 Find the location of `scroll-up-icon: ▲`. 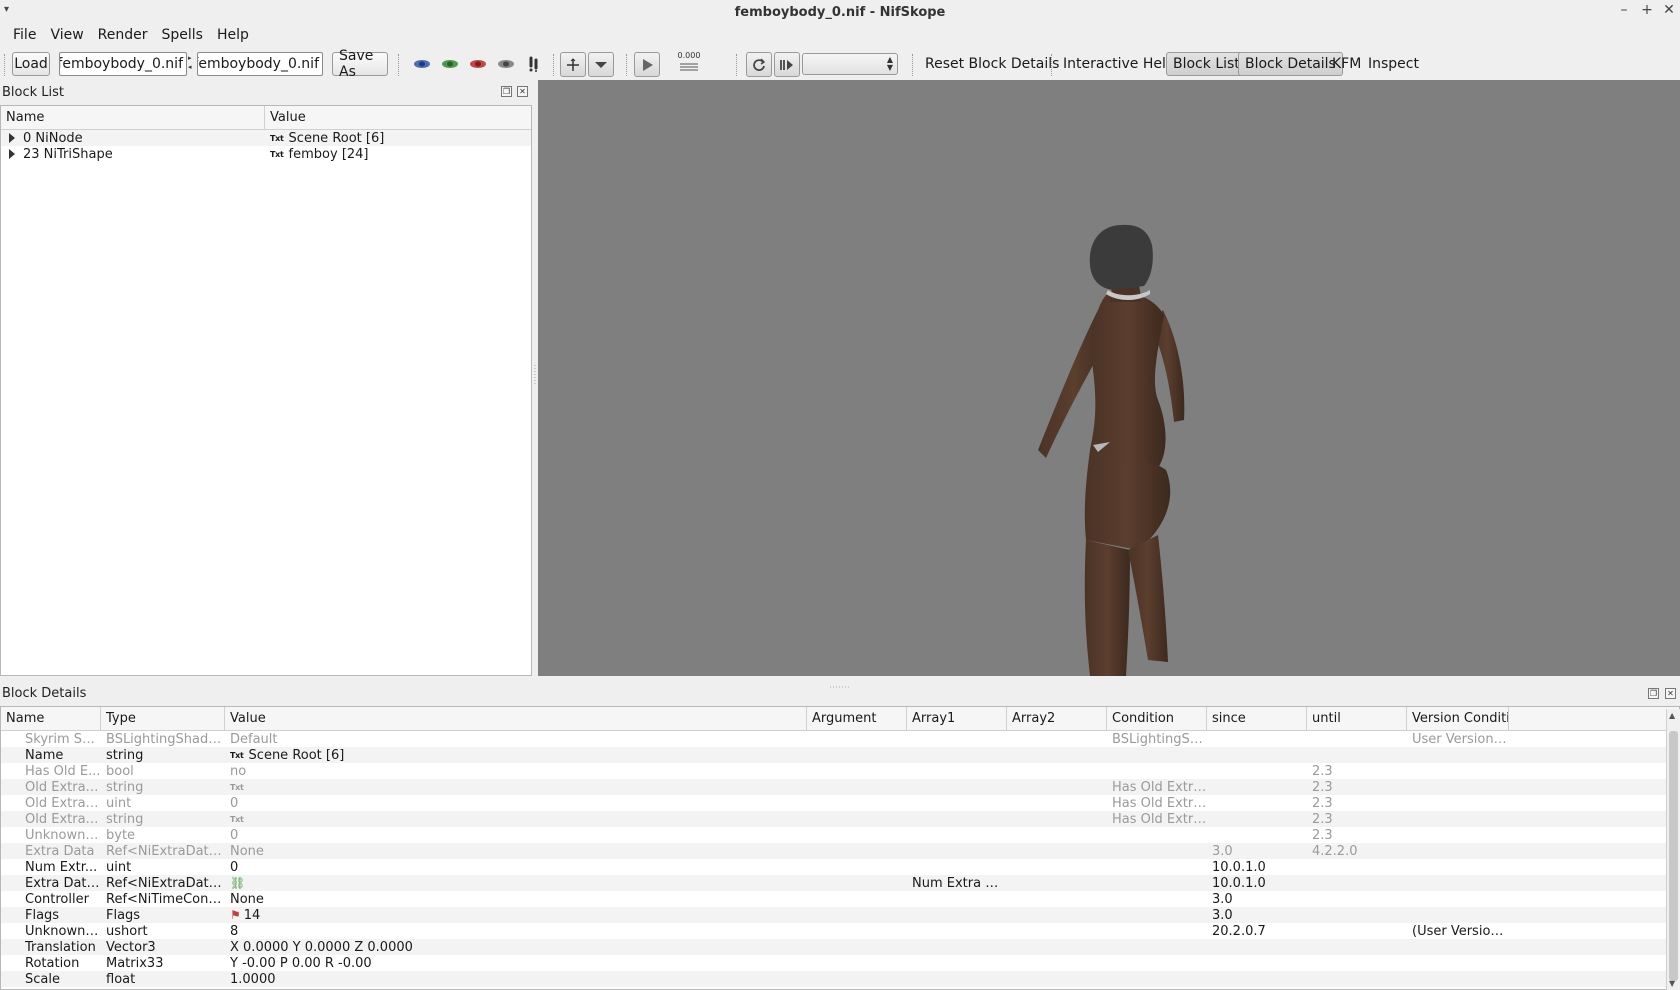

scroll-up-icon: ▲ is located at coordinates (1672, 715).